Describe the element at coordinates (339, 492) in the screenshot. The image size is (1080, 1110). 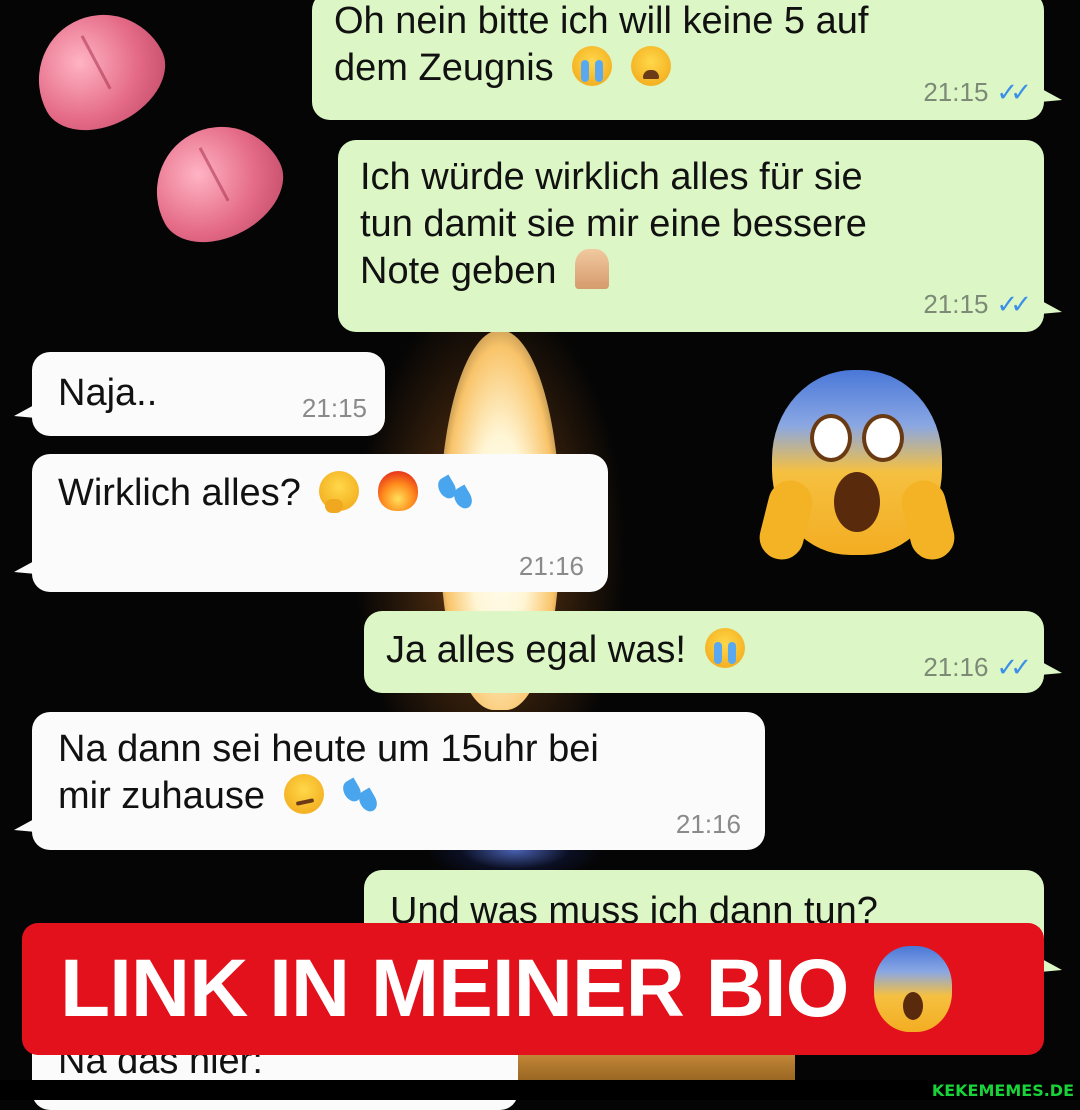
I see `thinking-face-icon` at that location.